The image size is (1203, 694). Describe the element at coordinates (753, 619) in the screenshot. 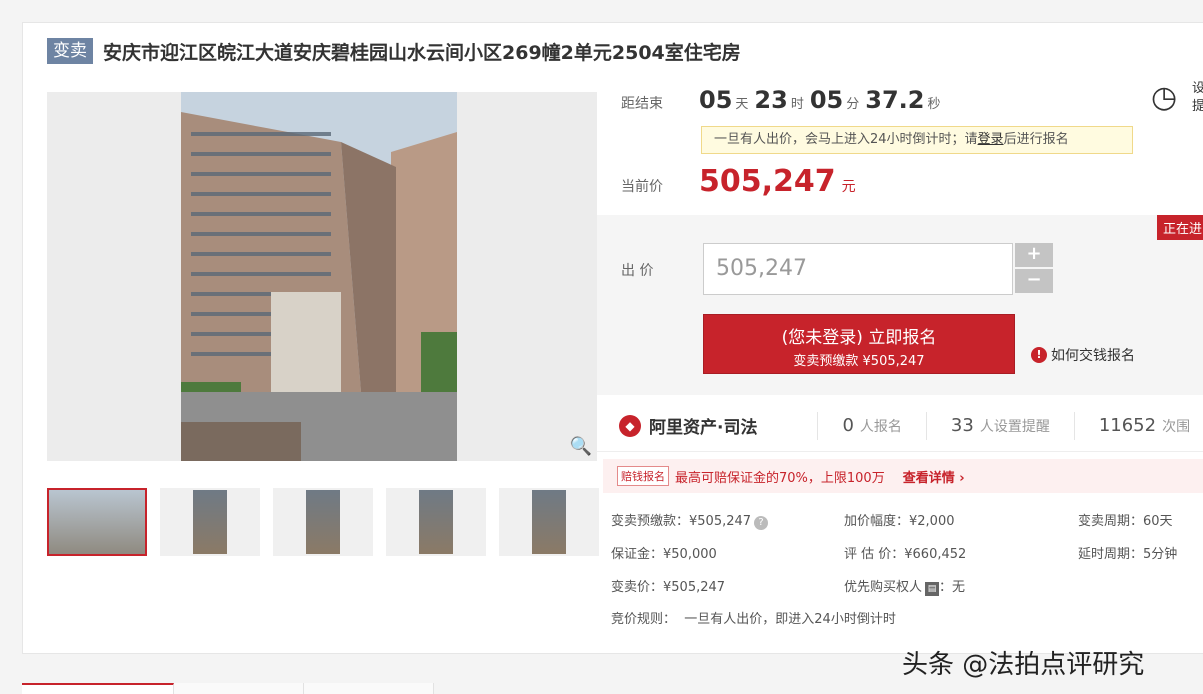

I see `bidding-rules: 竞价规则： 一旦有人出价，即进入24小时倒计时` at that location.